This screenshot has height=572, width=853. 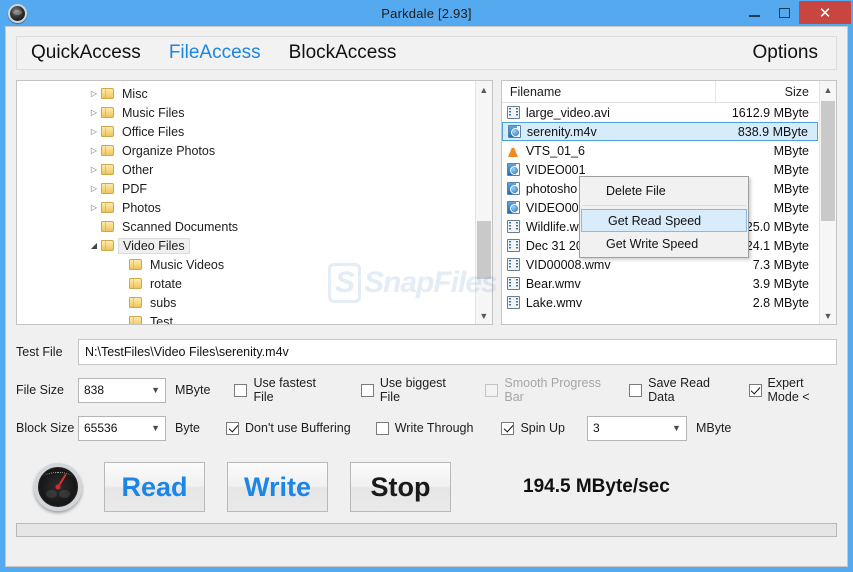 What do you see at coordinates (664, 190) in the screenshot?
I see `menu-item-delete-file: Delete File` at bounding box center [664, 190].